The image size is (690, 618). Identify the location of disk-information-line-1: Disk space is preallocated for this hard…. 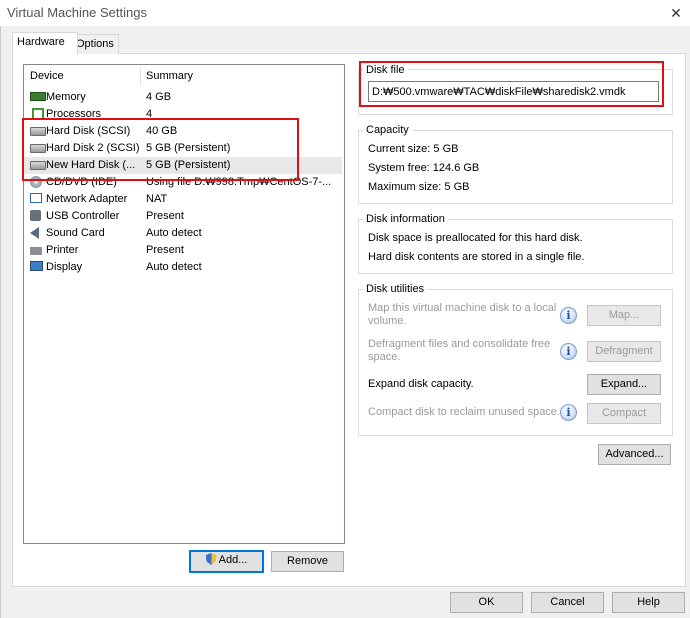
(475, 238).